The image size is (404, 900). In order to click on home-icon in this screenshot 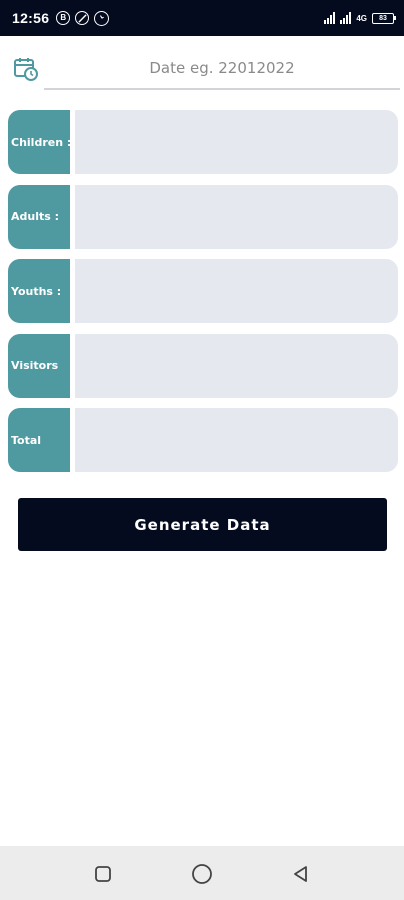, I will do `click(202, 874)`.